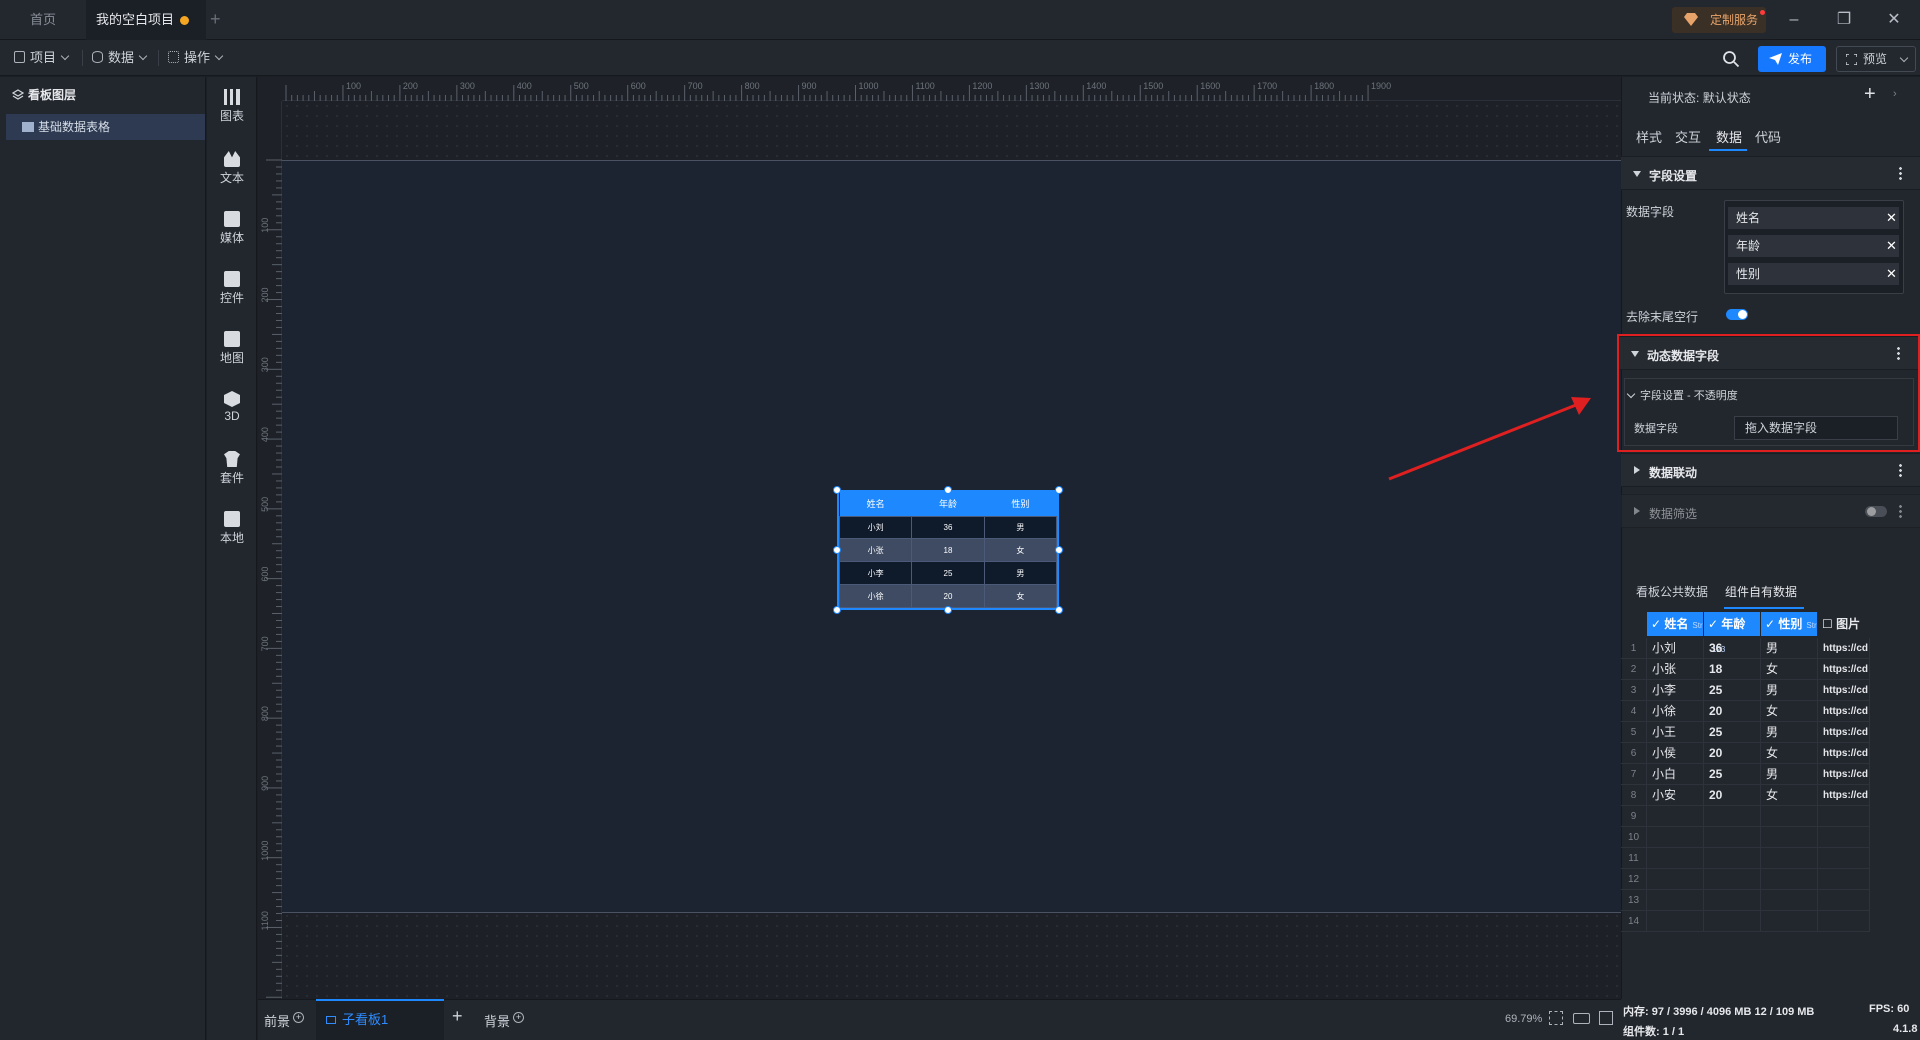 This screenshot has height=1040, width=1920. What do you see at coordinates (1895, 94) in the screenshot?
I see `chevron-right-icon: ›` at bounding box center [1895, 94].